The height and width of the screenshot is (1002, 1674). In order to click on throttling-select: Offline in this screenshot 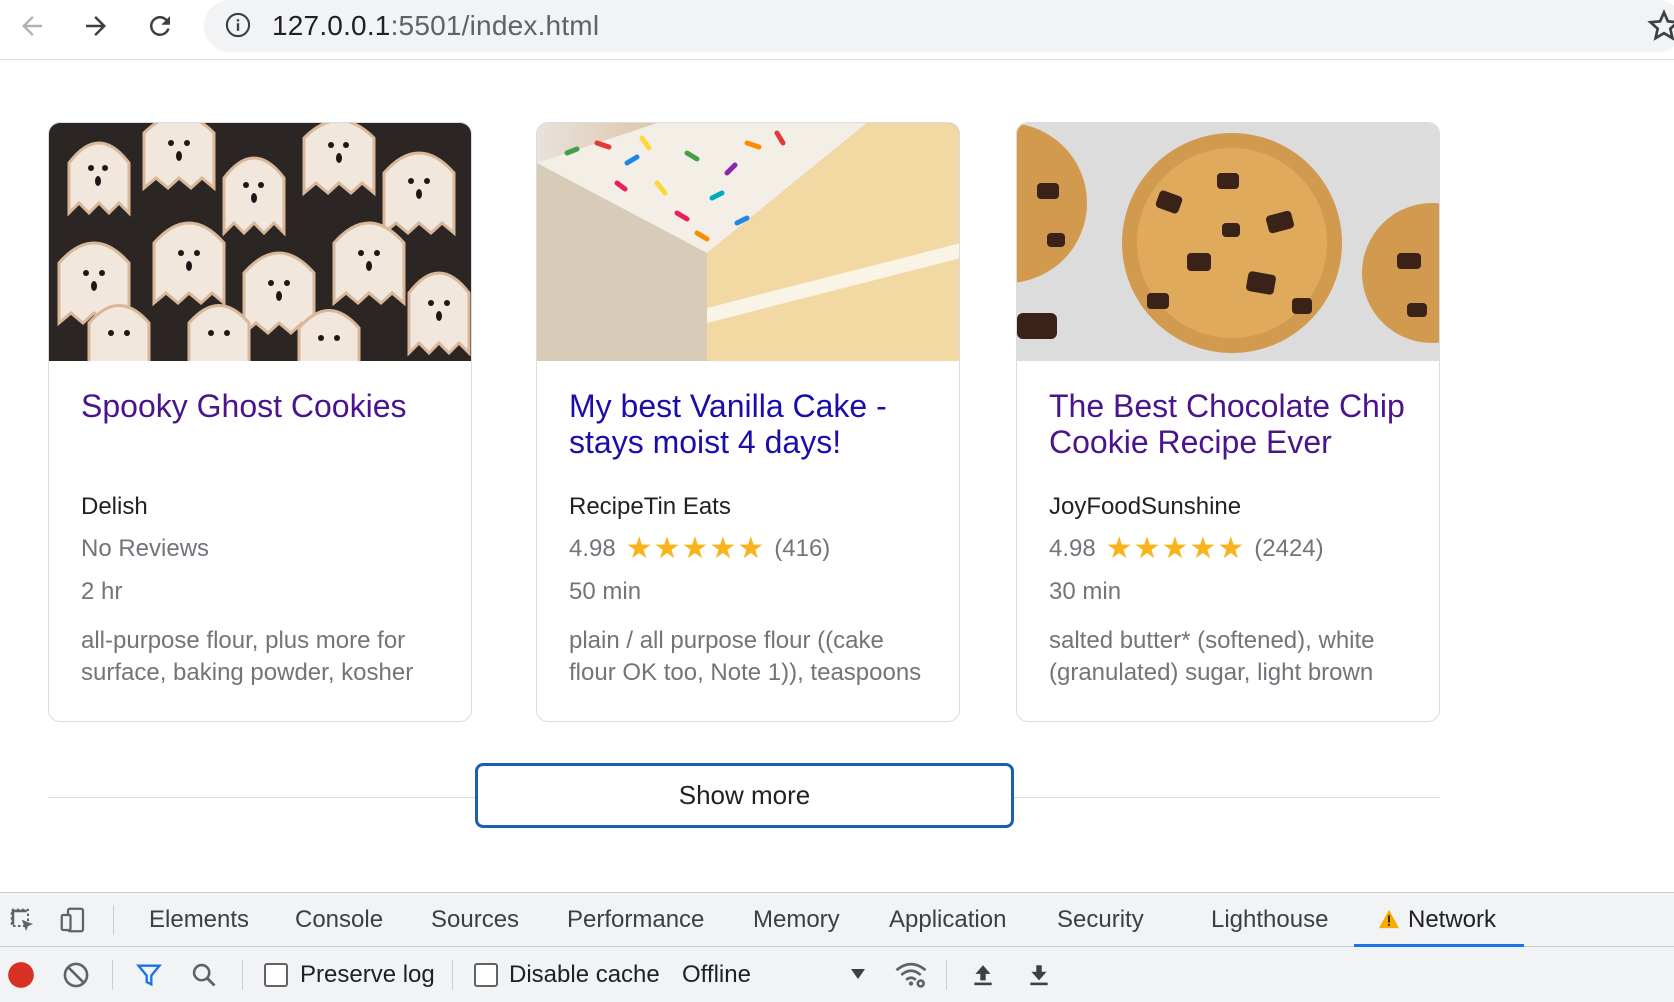, I will do `click(716, 975)`.